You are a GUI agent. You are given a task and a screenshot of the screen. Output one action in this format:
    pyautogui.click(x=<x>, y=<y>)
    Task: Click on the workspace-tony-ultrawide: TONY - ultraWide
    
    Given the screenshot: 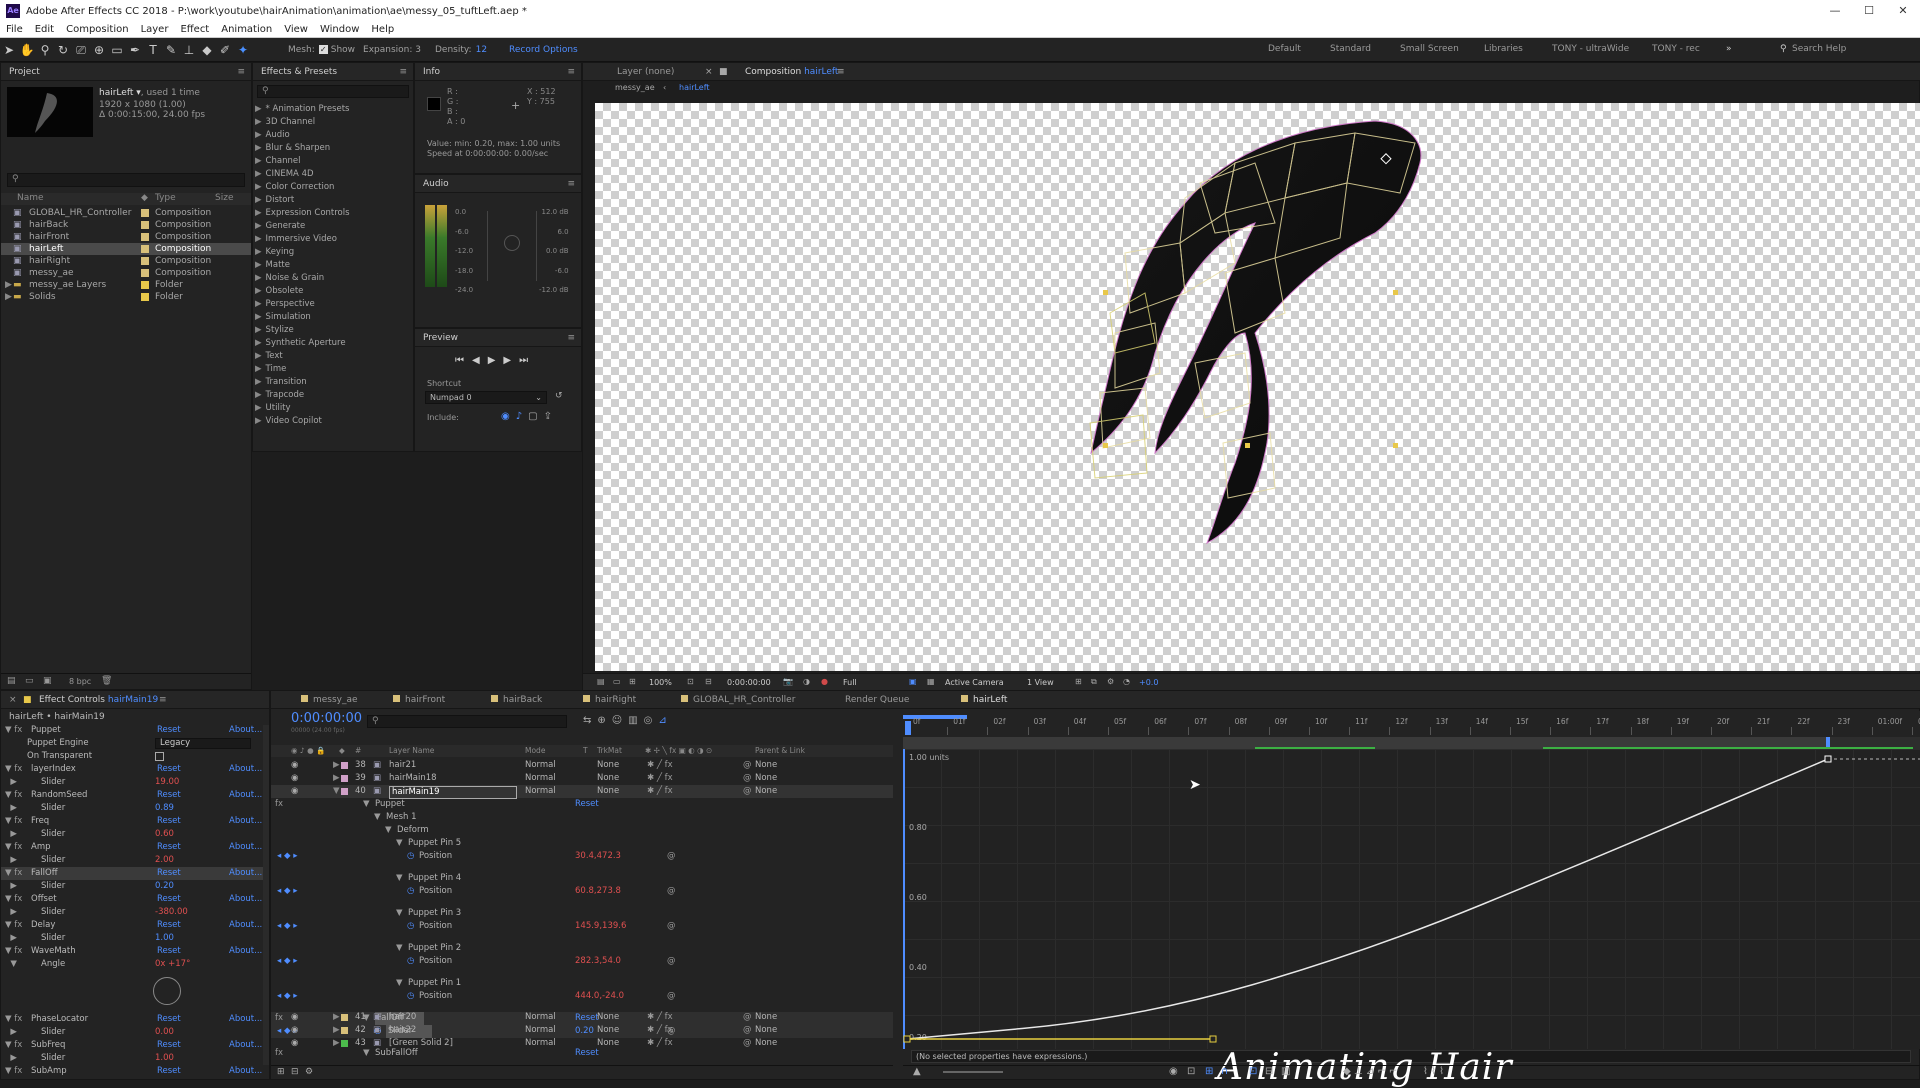 What is the action you would take?
    pyautogui.click(x=1590, y=49)
    